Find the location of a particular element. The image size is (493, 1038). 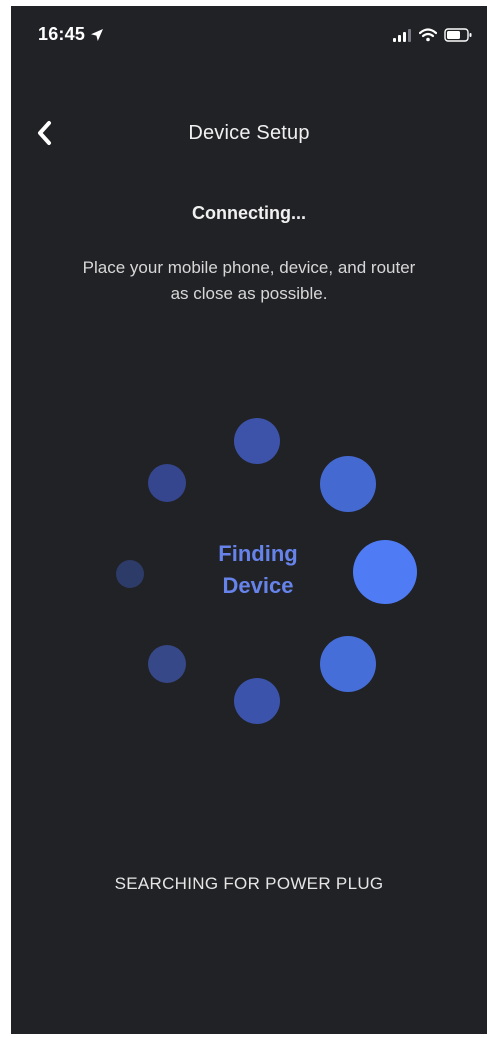

location-arrow-icon is located at coordinates (97, 34).